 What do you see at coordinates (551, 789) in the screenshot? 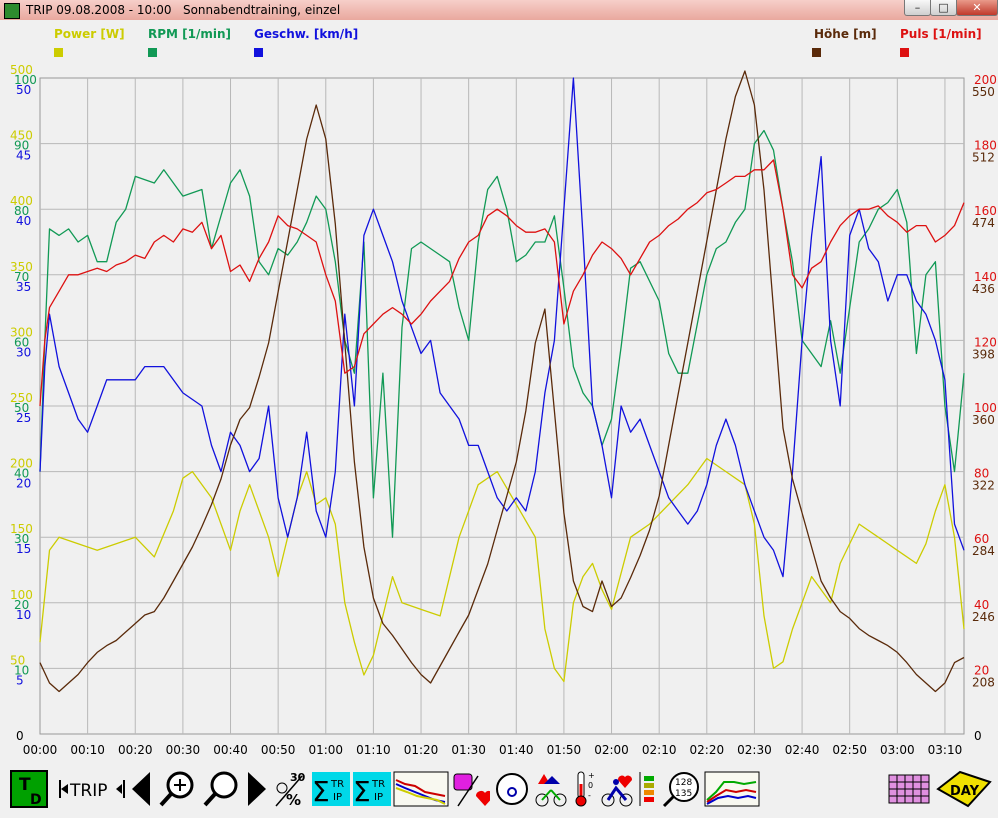
I see `cyclist-button` at bounding box center [551, 789].